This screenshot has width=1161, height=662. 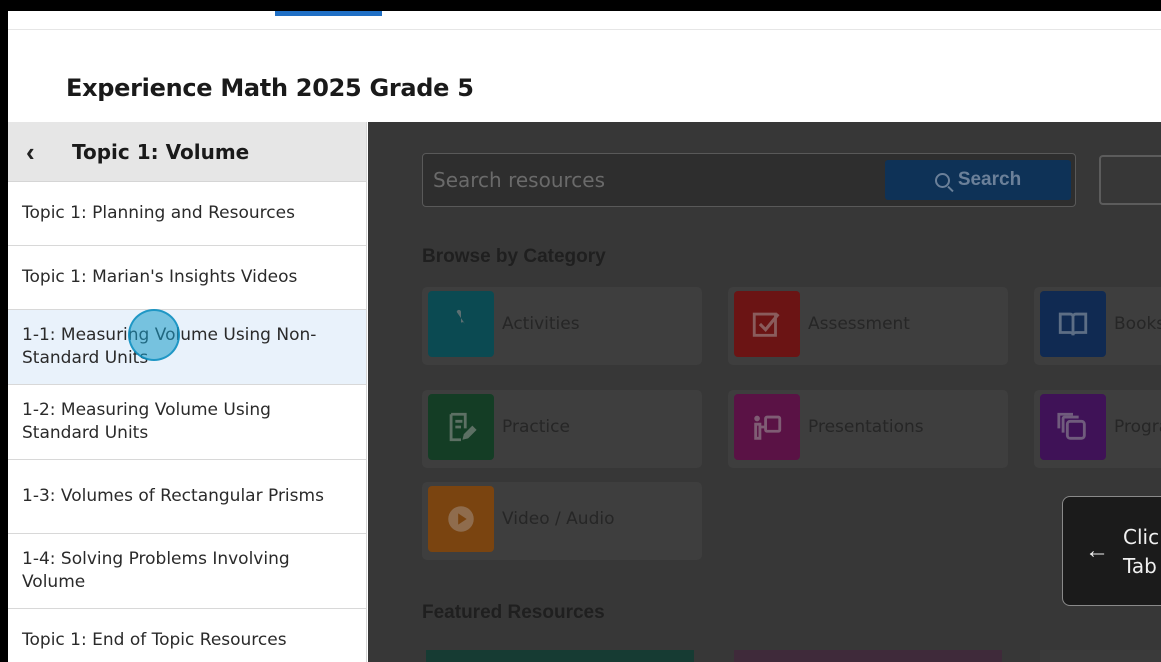 What do you see at coordinates (1140, 566) in the screenshot?
I see `callout-line-2: Tab` at bounding box center [1140, 566].